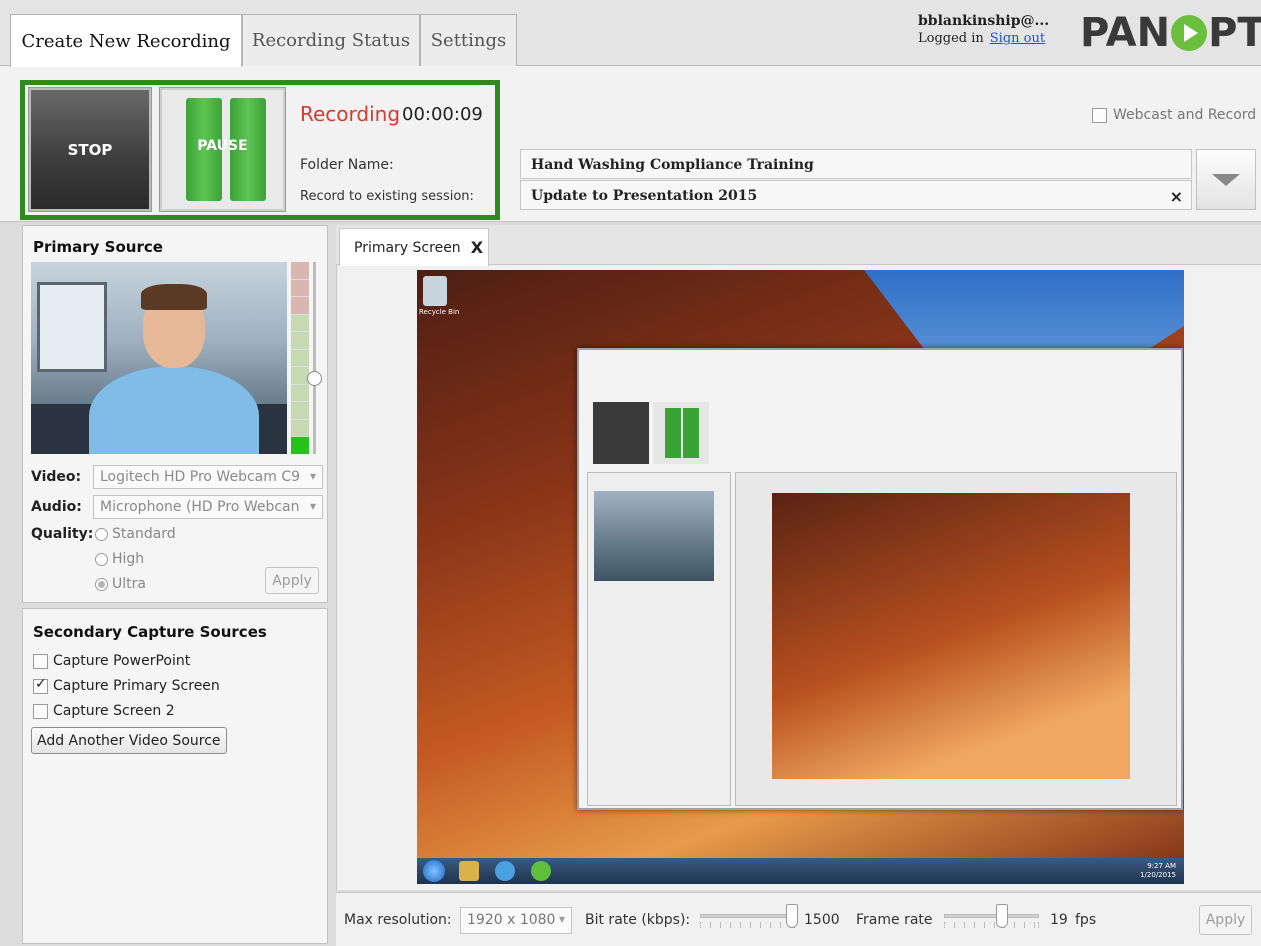 Image resolution: width=1261 pixels, height=946 pixels. Describe the element at coordinates (208, 507) in the screenshot. I see `audio-select: Microphone (HD Pro Webcan` at that location.